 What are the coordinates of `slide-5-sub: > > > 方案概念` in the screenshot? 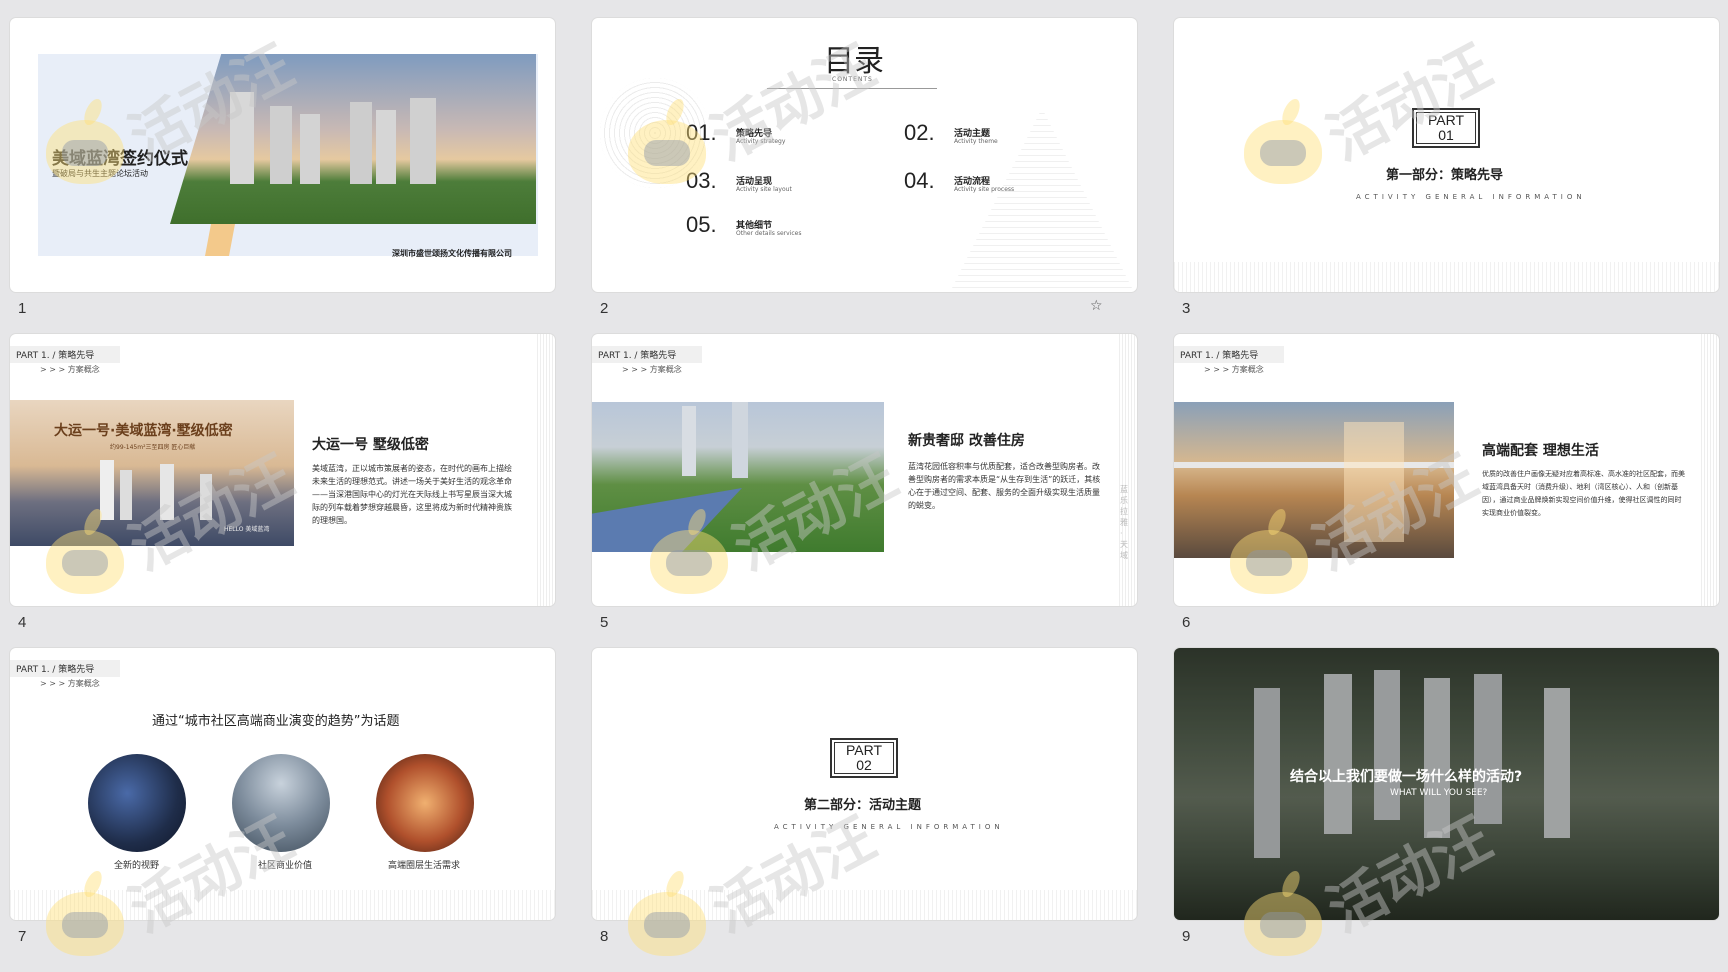 It's located at (652, 369).